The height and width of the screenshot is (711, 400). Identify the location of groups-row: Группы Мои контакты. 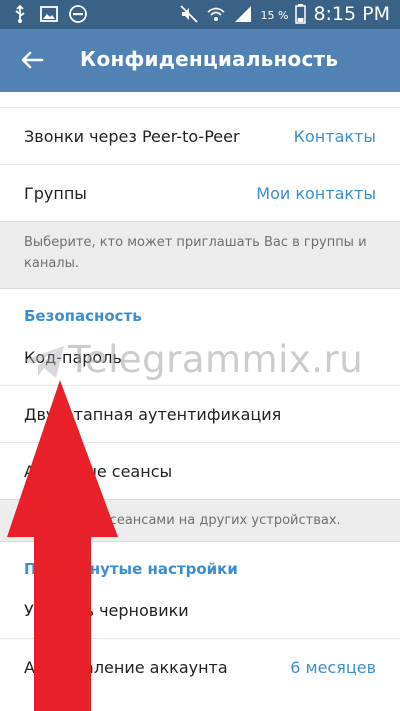
(200, 193).